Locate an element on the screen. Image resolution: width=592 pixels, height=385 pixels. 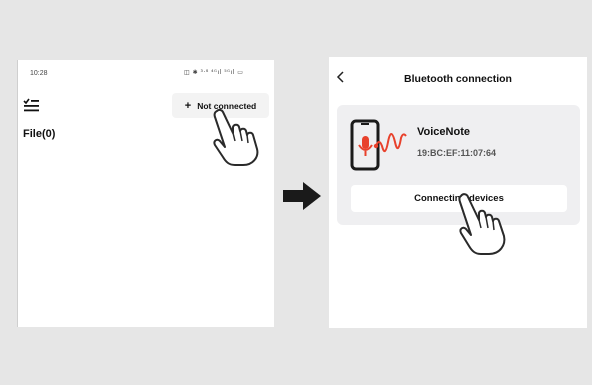
phone-microphone-icon is located at coordinates (378, 145).